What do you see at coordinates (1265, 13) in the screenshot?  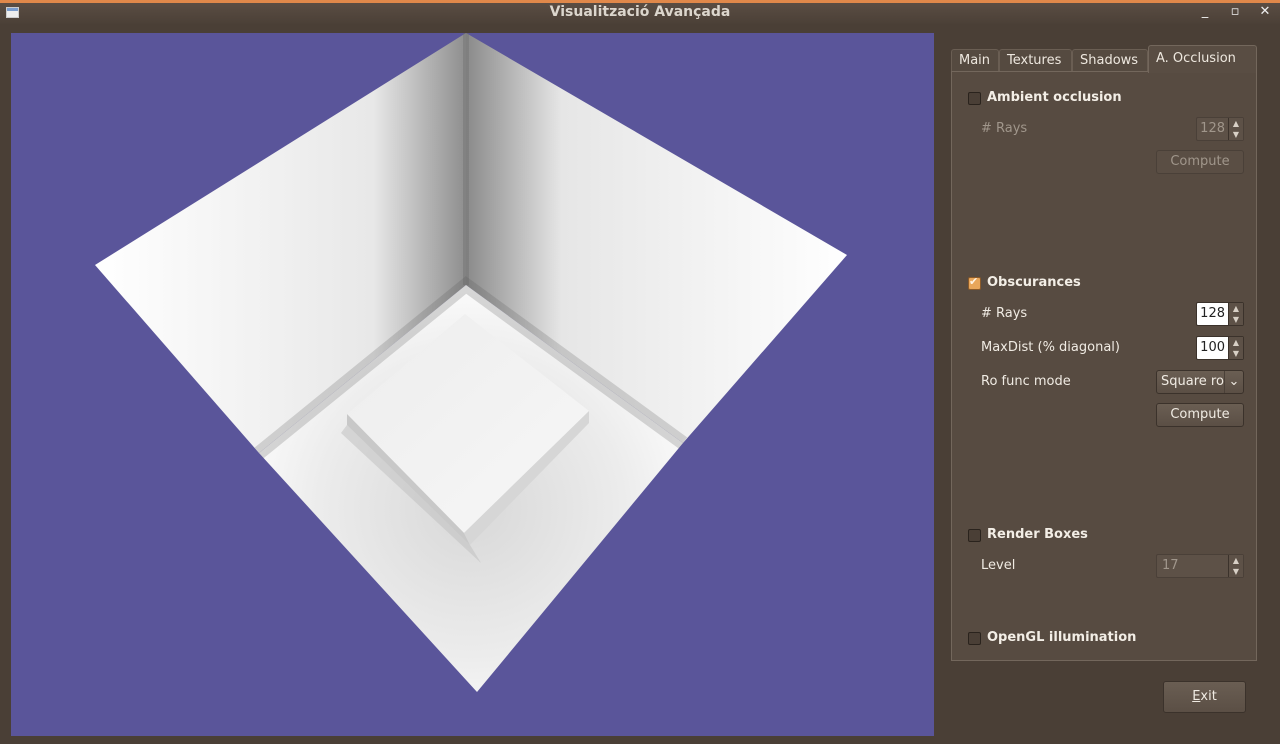 I see `close-button: ✕` at bounding box center [1265, 13].